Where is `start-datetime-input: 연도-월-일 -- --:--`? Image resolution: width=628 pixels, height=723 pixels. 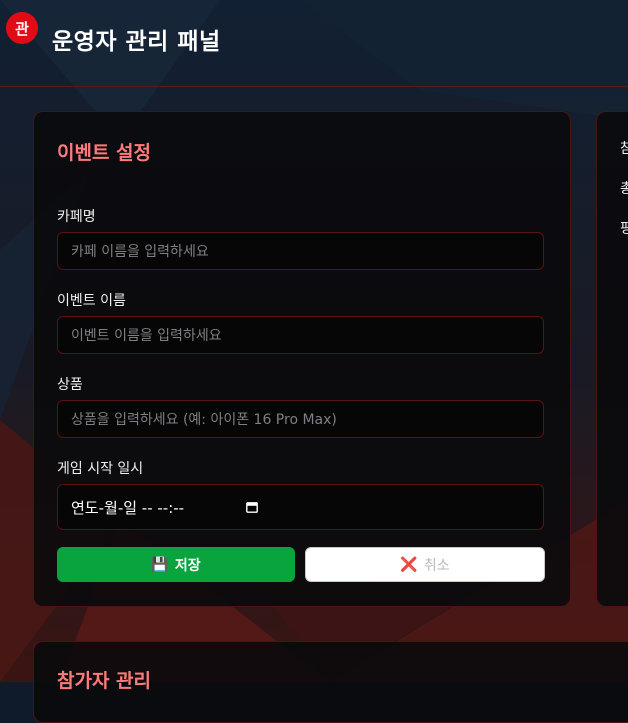 start-datetime-input: 연도-월-일 -- --:-- is located at coordinates (300, 507).